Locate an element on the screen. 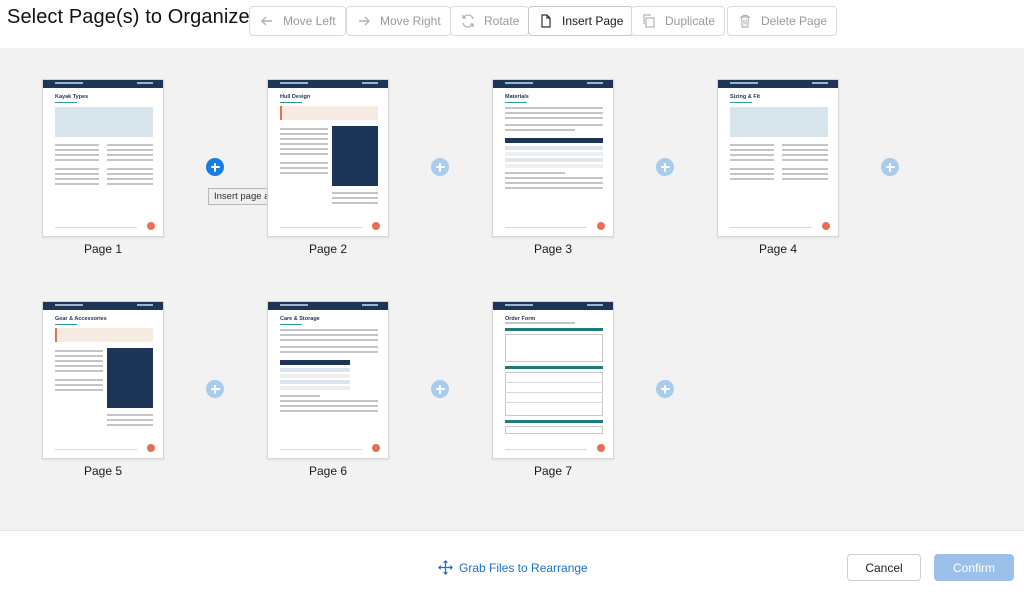  page-heading: Gear & Accessories is located at coordinates (81, 319).